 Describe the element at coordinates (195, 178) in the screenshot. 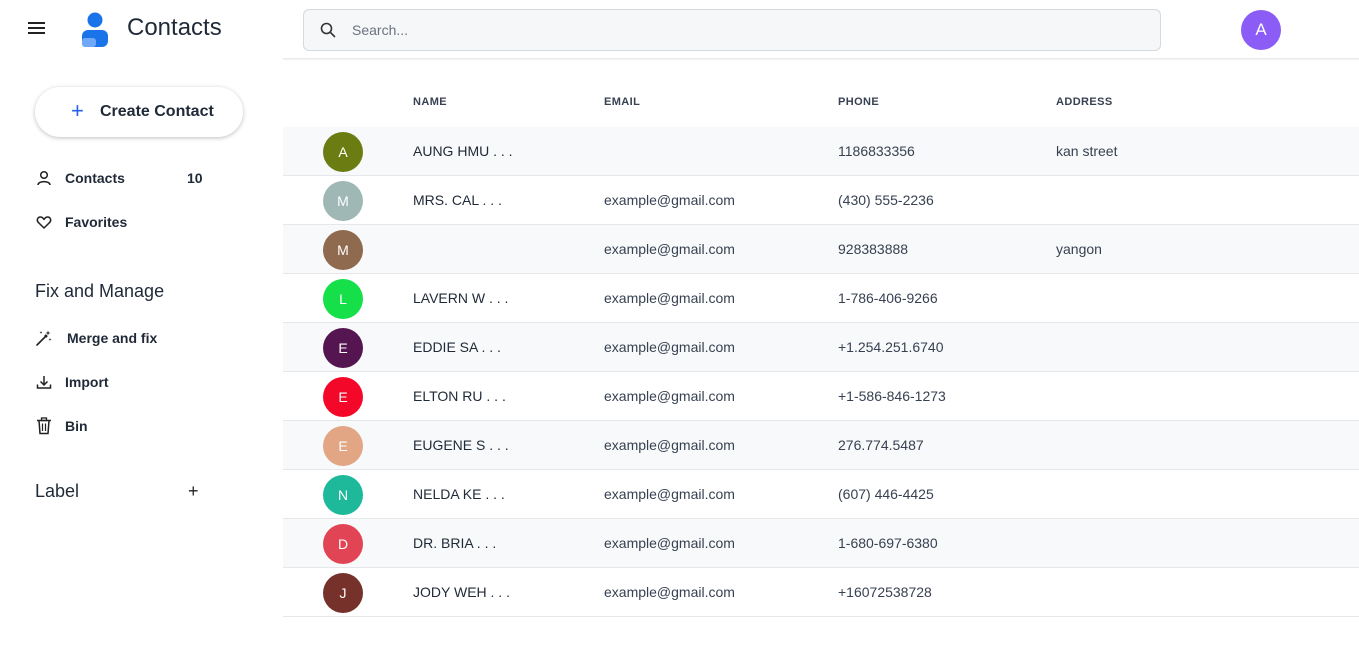

I see `contacts-count: 10` at that location.